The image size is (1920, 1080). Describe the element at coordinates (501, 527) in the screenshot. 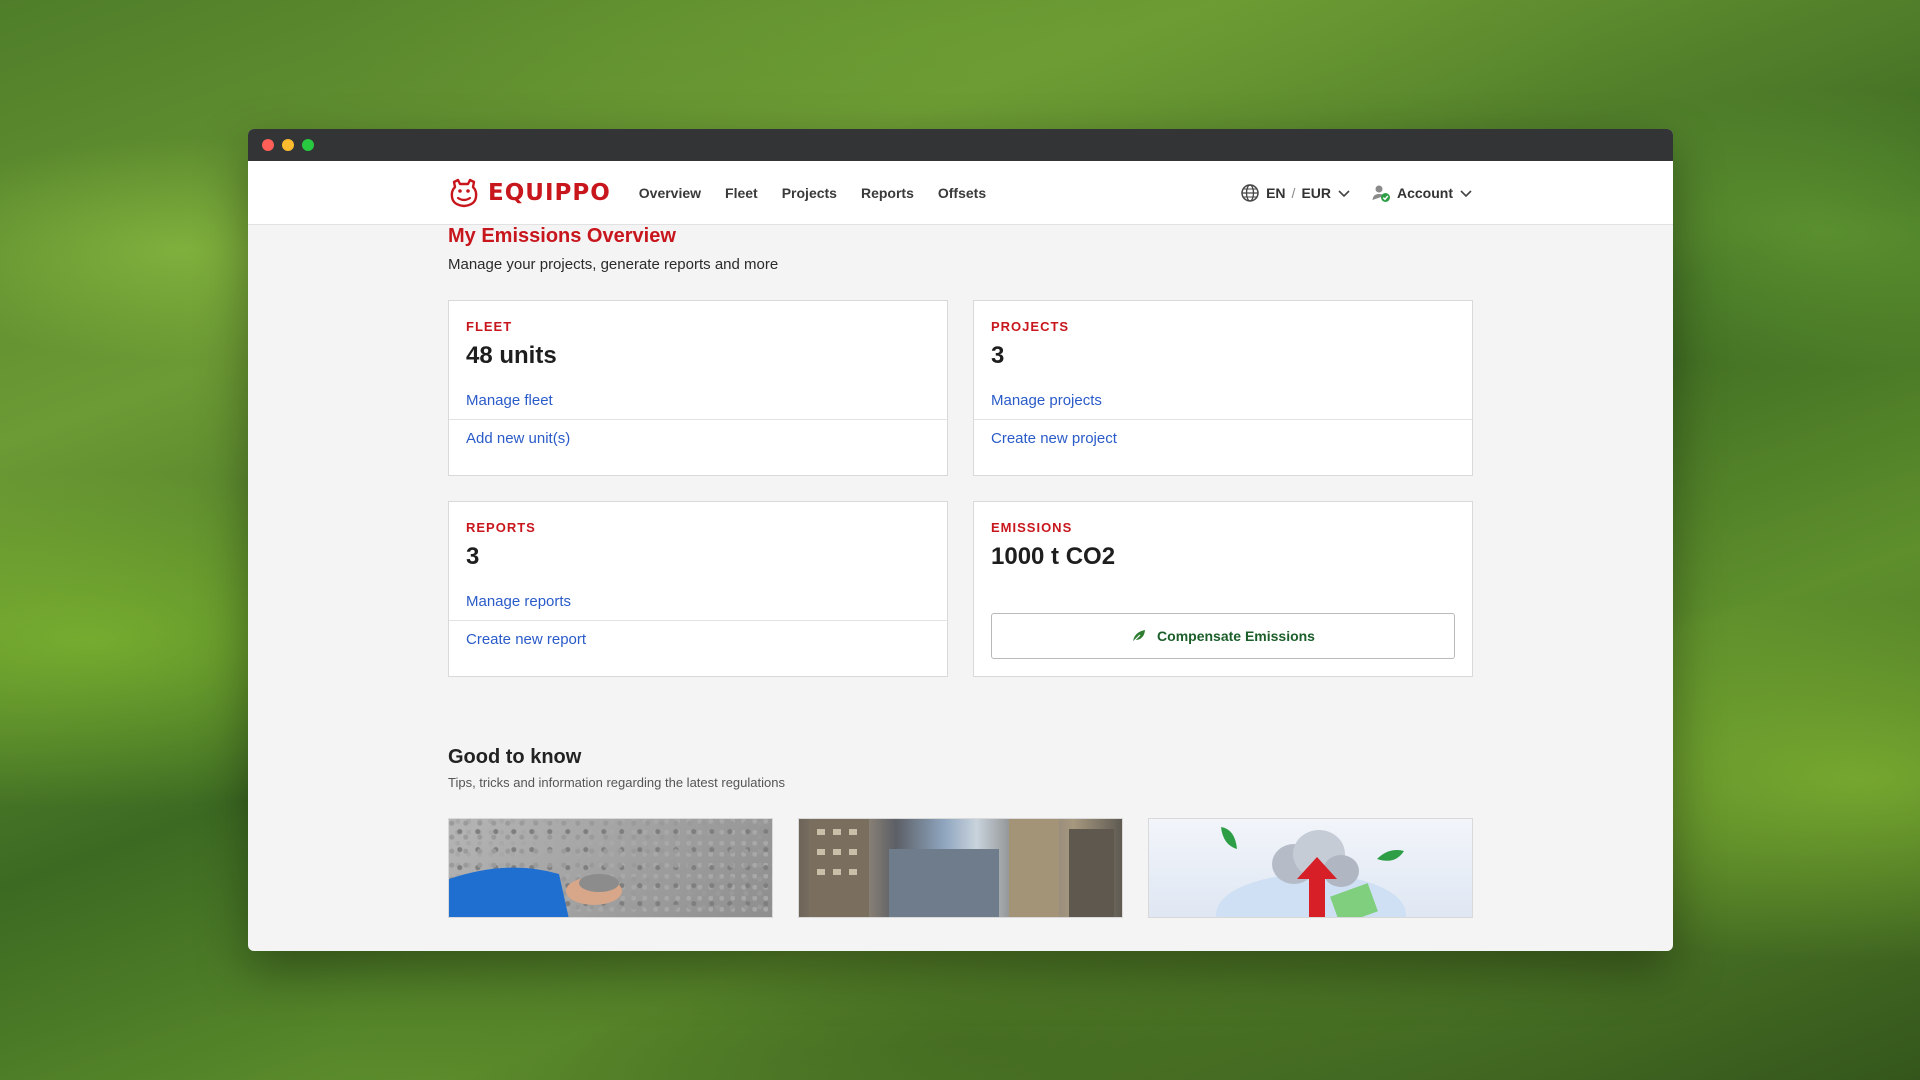

I see `card-label: REPORTS` at that location.